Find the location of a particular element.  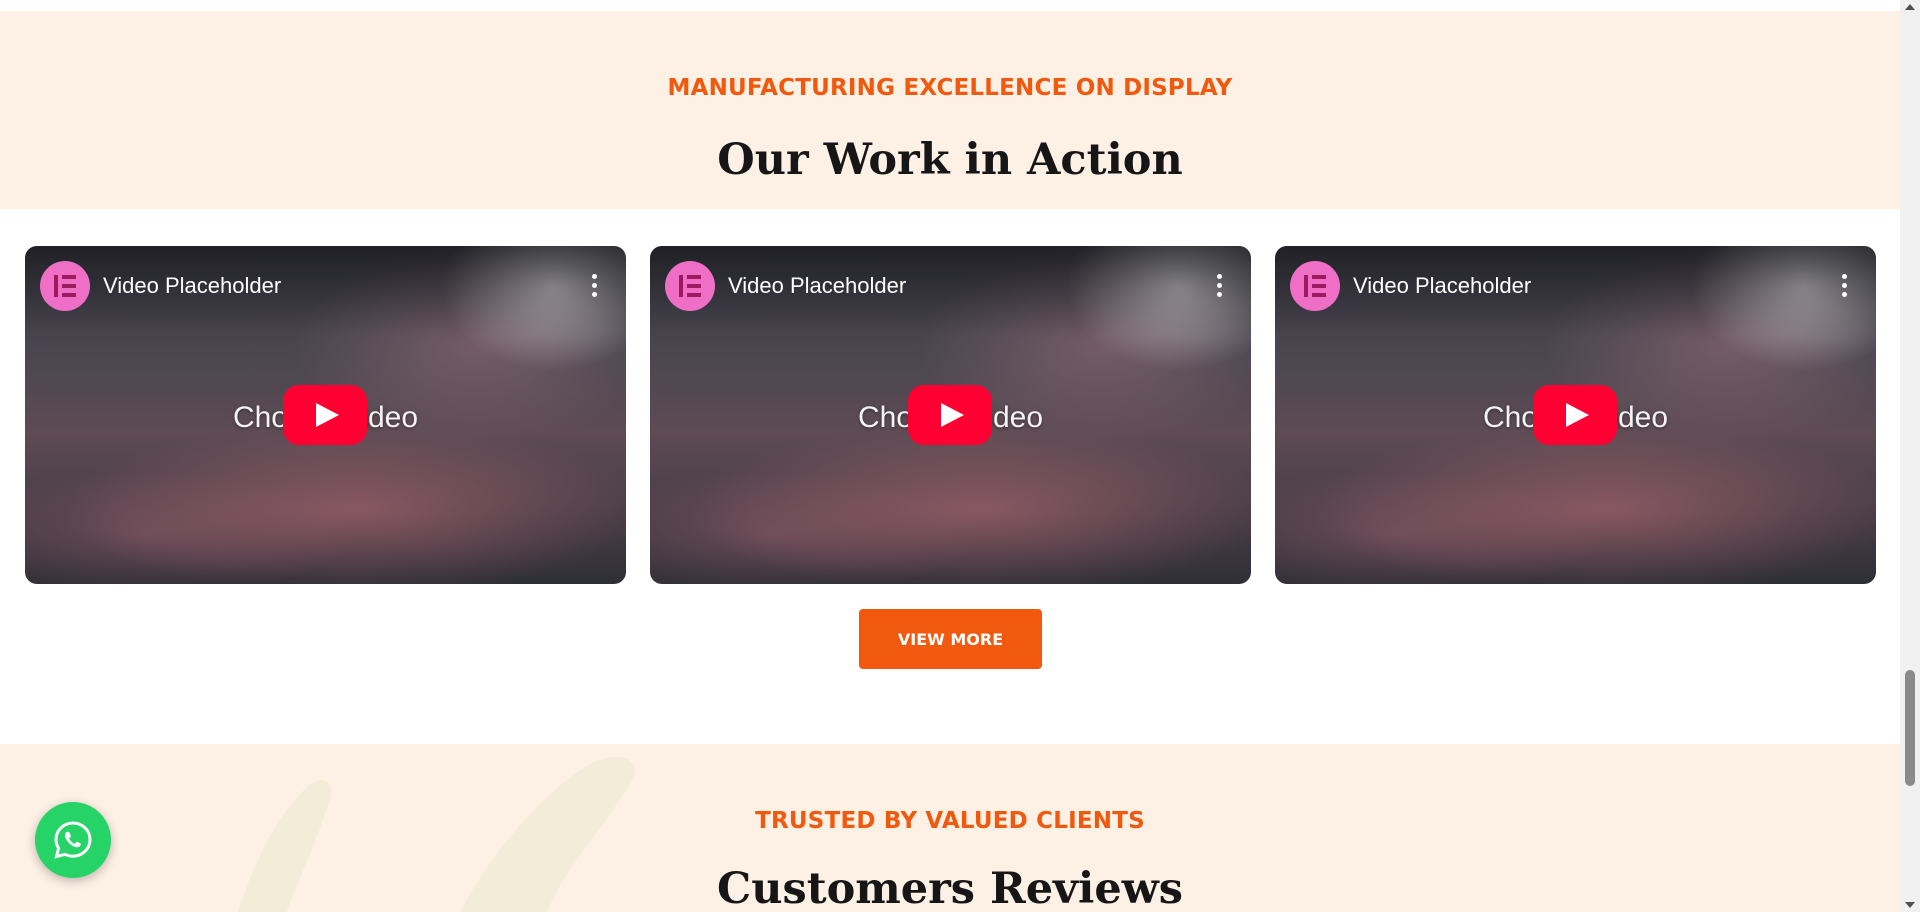

view-more-button: VIEW MORE is located at coordinates (950, 639).